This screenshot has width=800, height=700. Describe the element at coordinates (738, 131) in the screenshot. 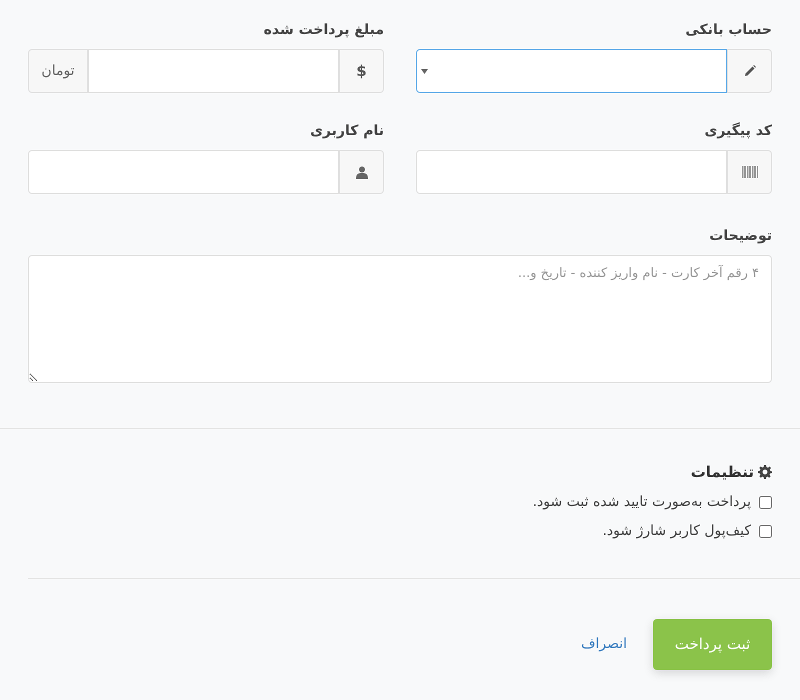

I see `field-label: کد پیگیری` at that location.